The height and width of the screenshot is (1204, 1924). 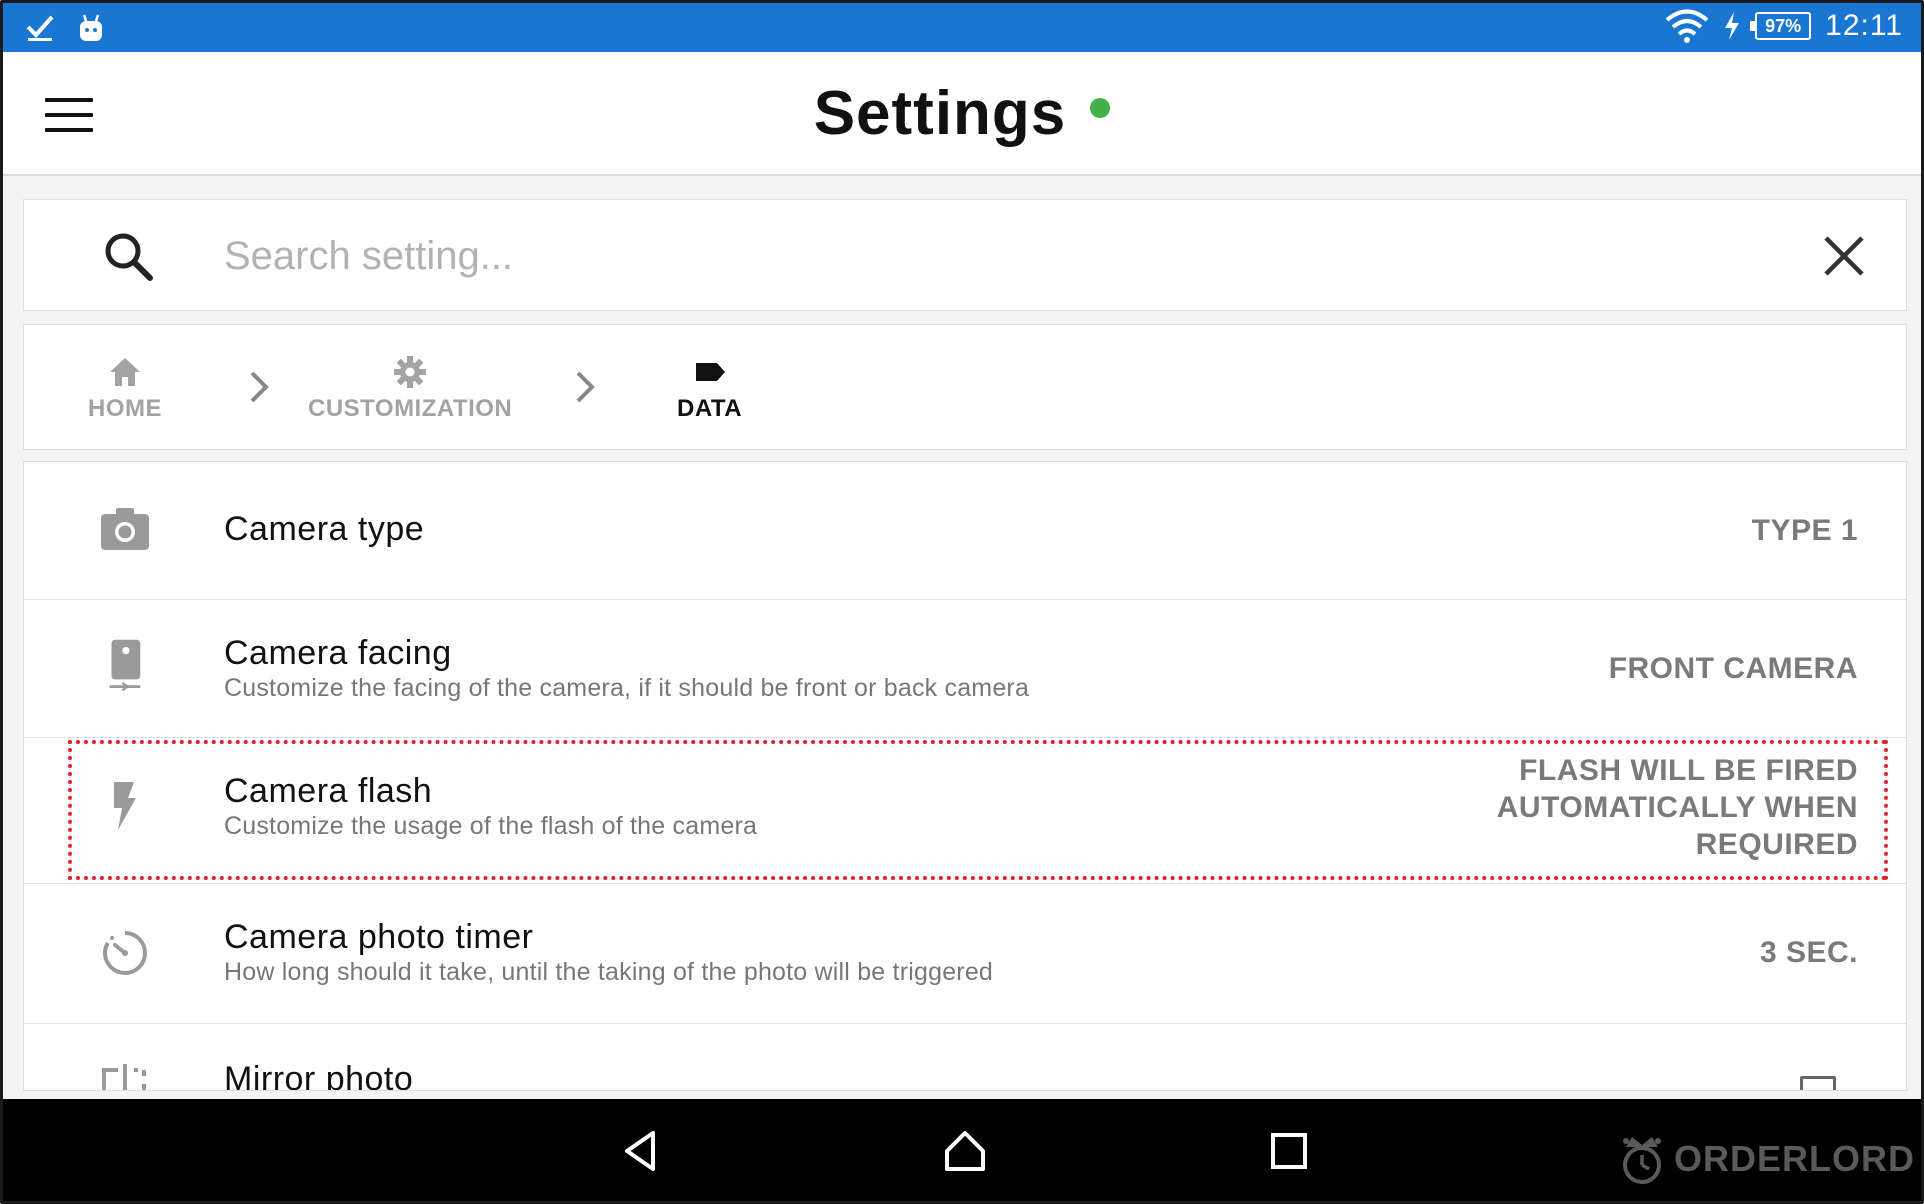 What do you see at coordinates (410, 408) in the screenshot?
I see `breadcrumb-label: CUSTOMIZATION` at bounding box center [410, 408].